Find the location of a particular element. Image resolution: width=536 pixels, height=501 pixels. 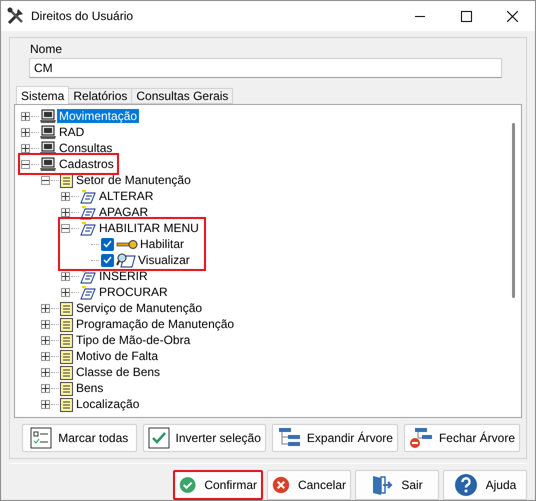

help-icon is located at coordinates (466, 485).